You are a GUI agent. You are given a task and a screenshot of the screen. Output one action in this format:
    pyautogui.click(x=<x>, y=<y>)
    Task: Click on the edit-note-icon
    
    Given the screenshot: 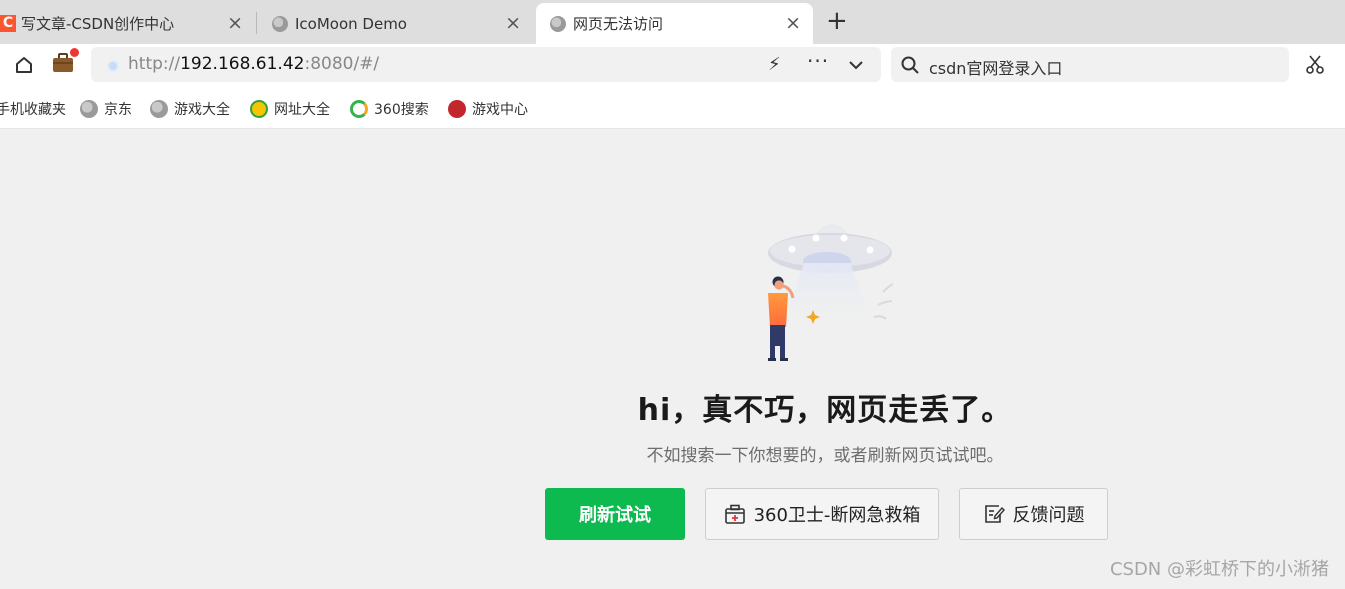 What is the action you would take?
    pyautogui.click(x=994, y=514)
    